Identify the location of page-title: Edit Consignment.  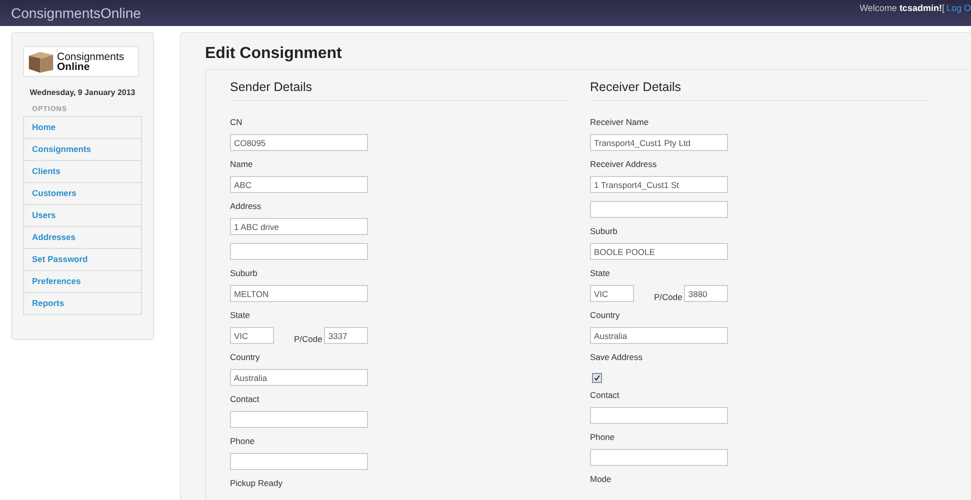
(274, 54).